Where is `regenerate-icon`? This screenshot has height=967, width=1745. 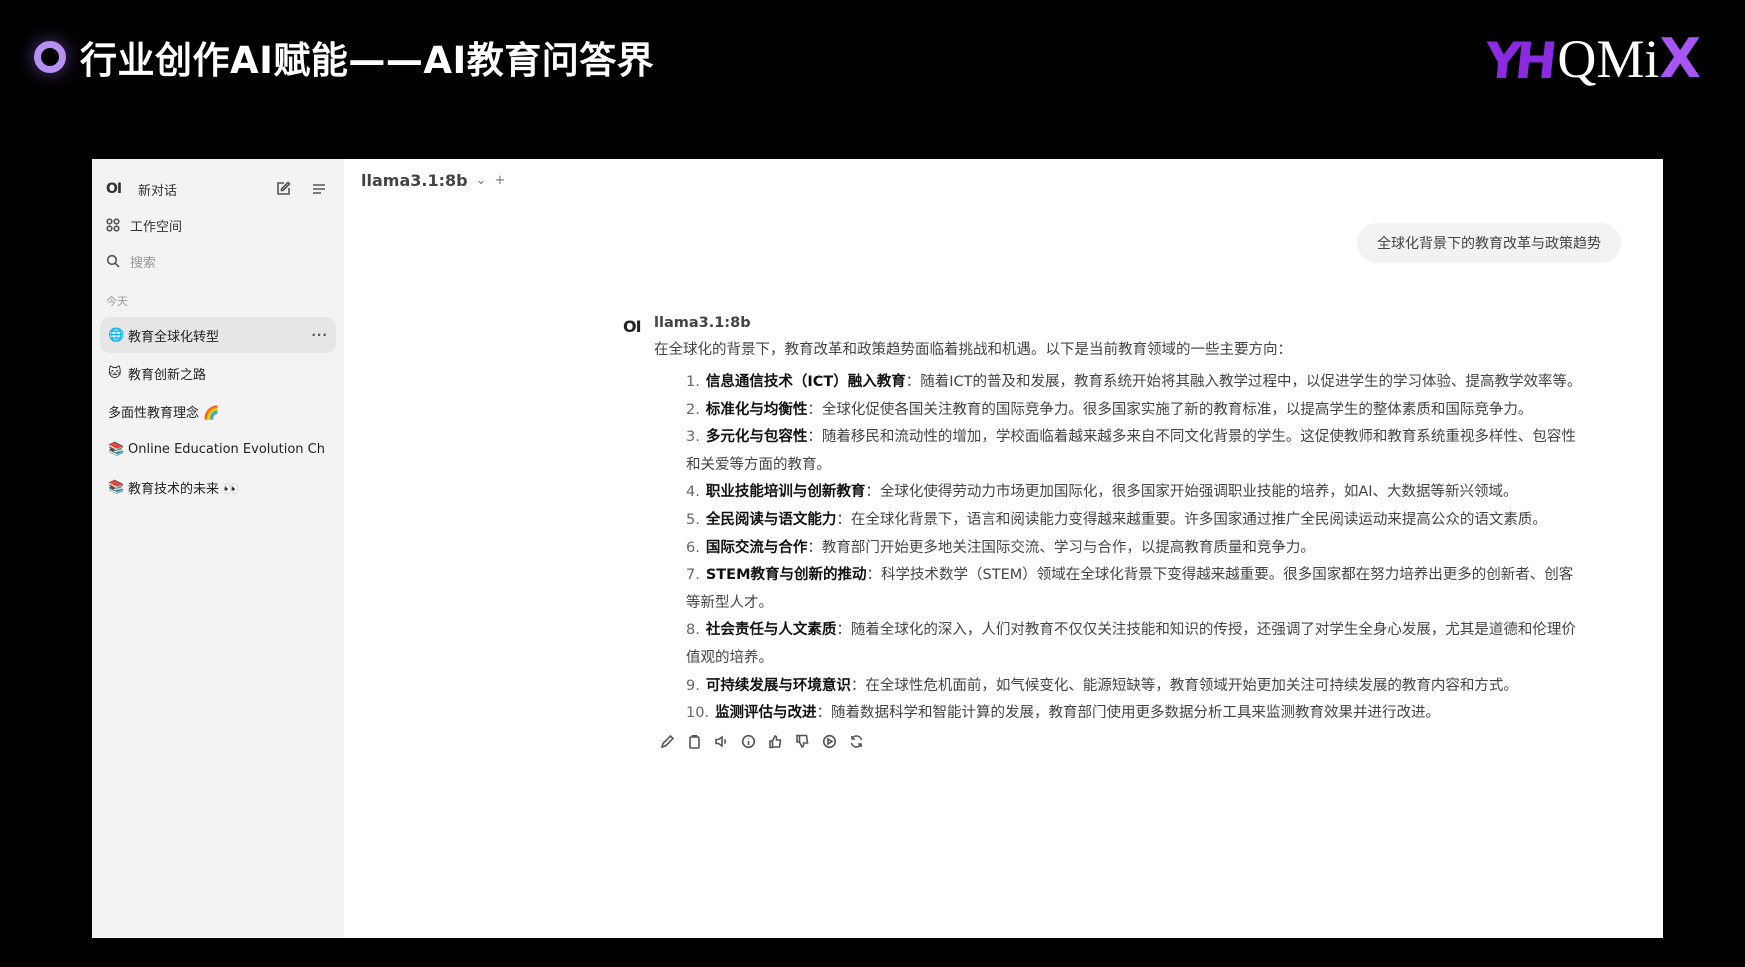
regenerate-icon is located at coordinates (856, 742).